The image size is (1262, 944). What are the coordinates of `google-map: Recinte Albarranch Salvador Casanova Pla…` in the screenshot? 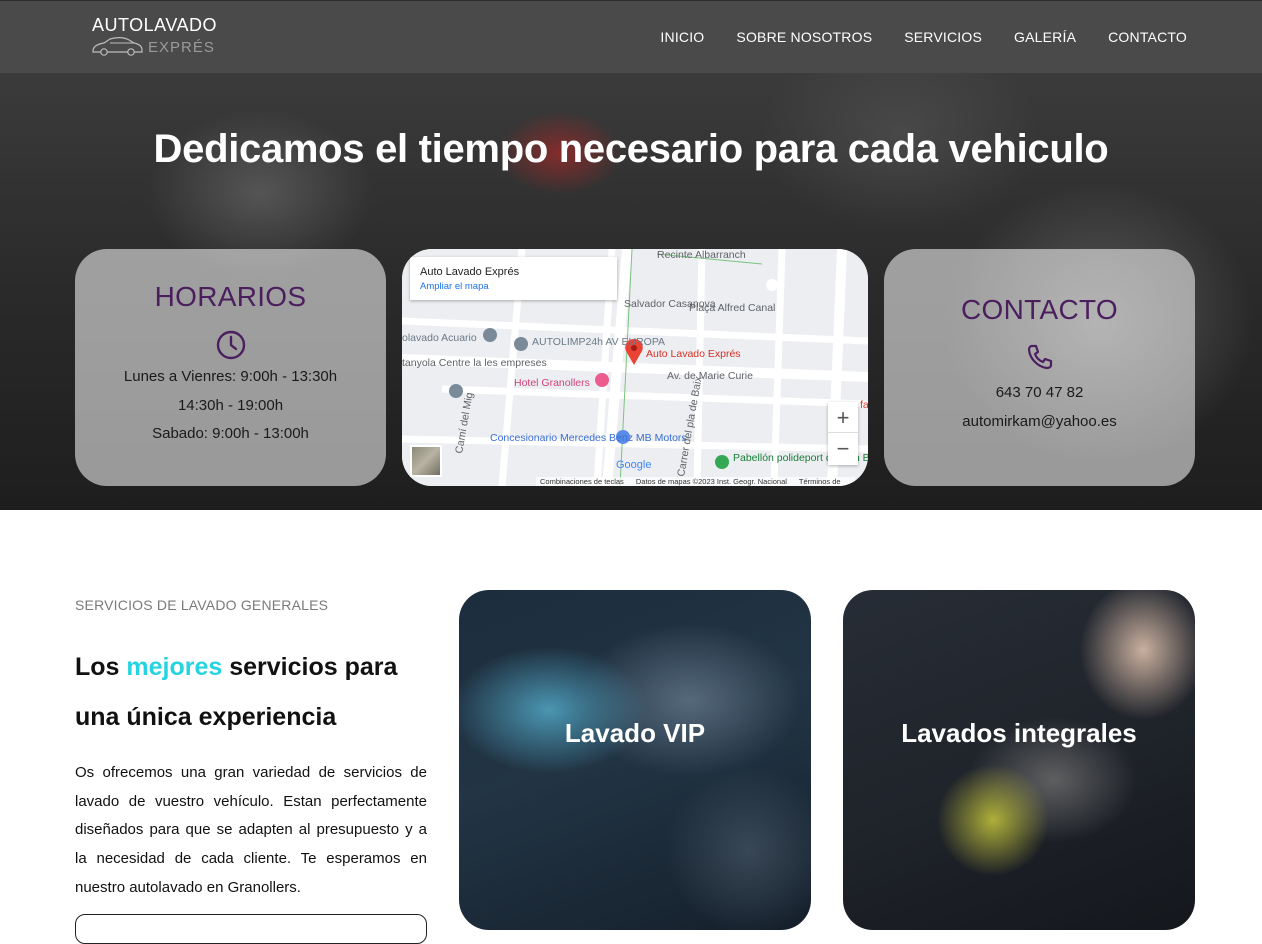 It's located at (635, 367).